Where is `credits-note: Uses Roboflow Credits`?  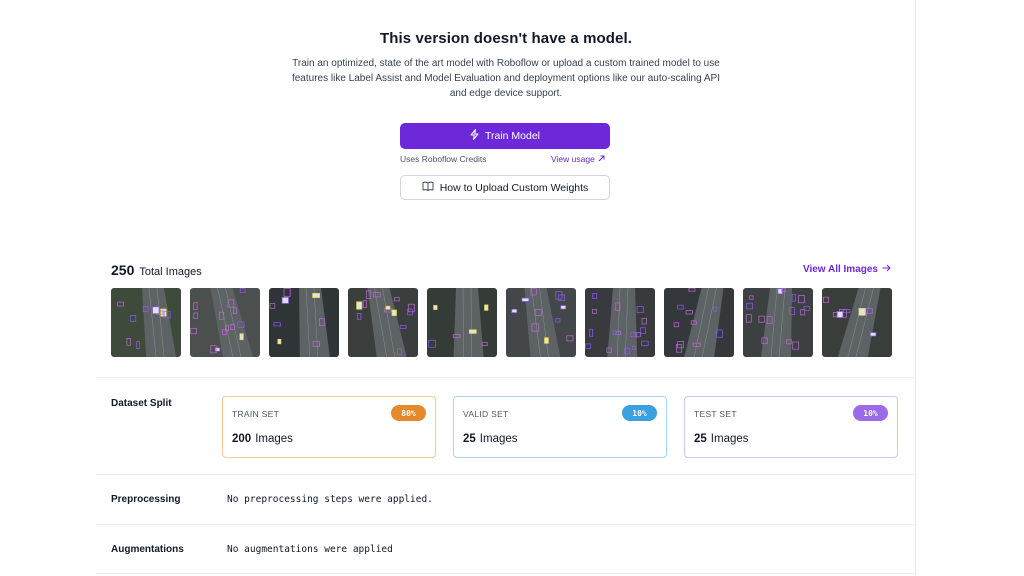 credits-note: Uses Roboflow Credits is located at coordinates (443, 159).